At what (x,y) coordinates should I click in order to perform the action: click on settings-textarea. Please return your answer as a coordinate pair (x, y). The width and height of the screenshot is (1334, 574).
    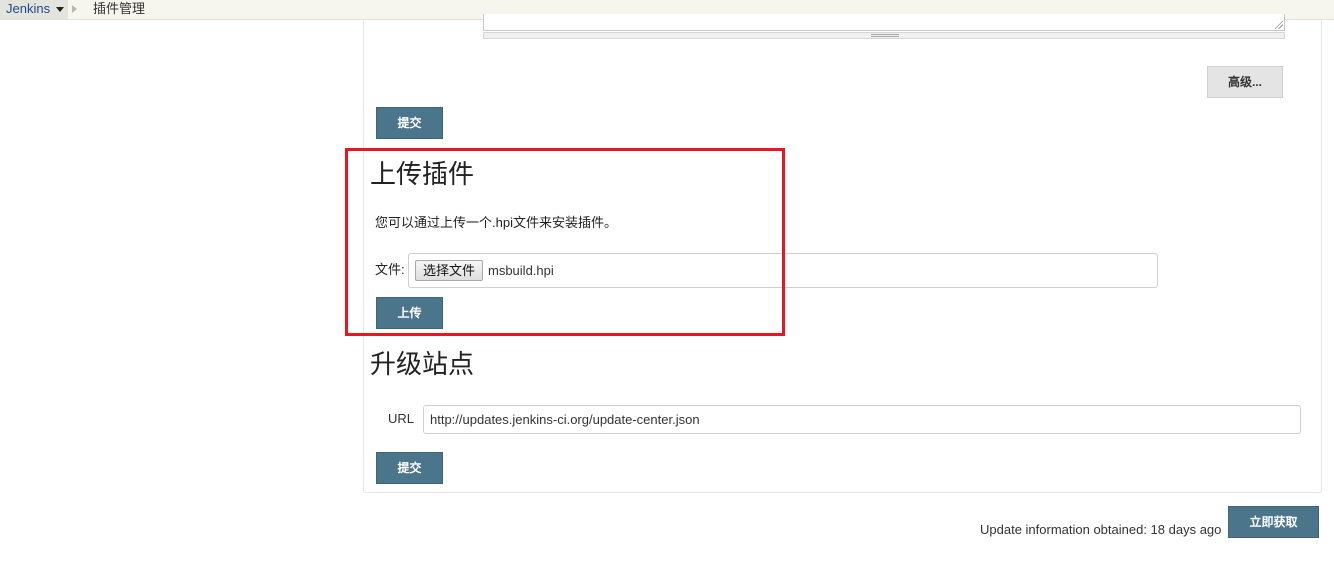
    Looking at the image, I should click on (884, 22).